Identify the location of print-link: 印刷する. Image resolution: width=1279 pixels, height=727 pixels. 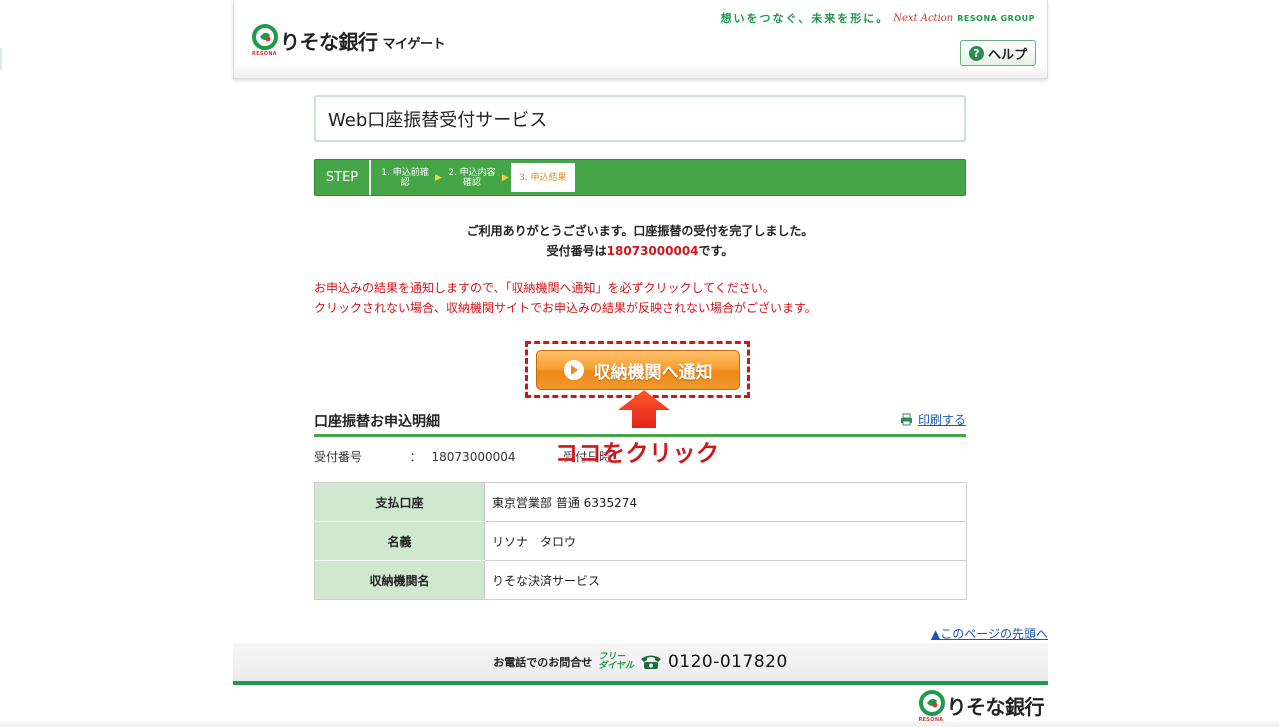
(933, 419).